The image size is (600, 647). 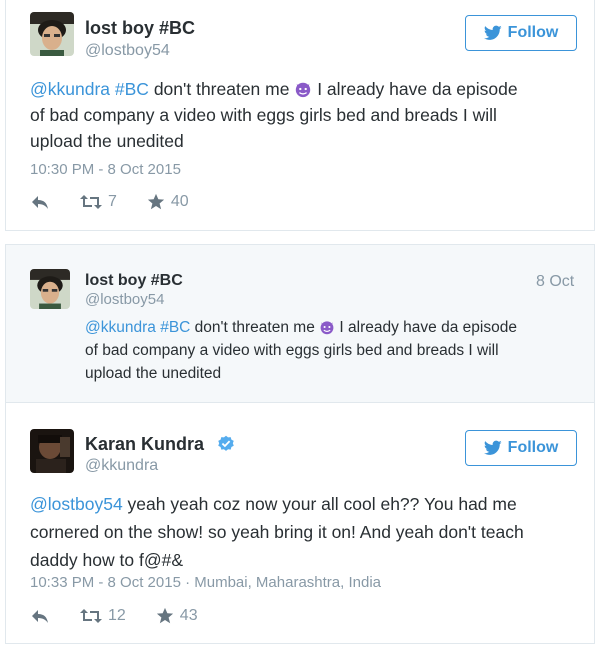 I want to click on quoted-date: 8 Oct, so click(x=555, y=282).